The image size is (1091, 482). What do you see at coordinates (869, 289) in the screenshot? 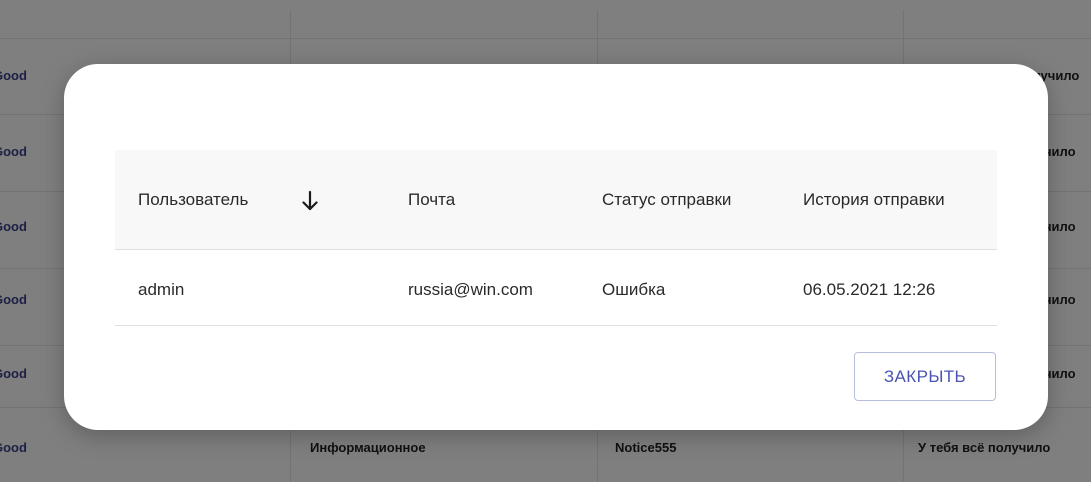
I see `cell-history: 06.05.2021 12:26` at bounding box center [869, 289].